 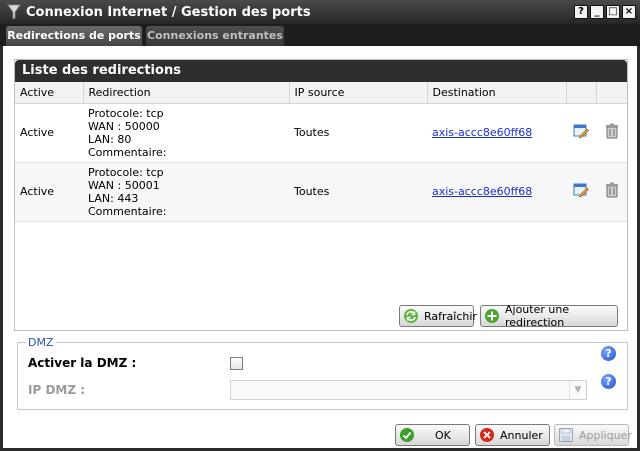 What do you see at coordinates (82, 363) in the screenshot?
I see `dmz-enable-label: Activer la DMZ :` at bounding box center [82, 363].